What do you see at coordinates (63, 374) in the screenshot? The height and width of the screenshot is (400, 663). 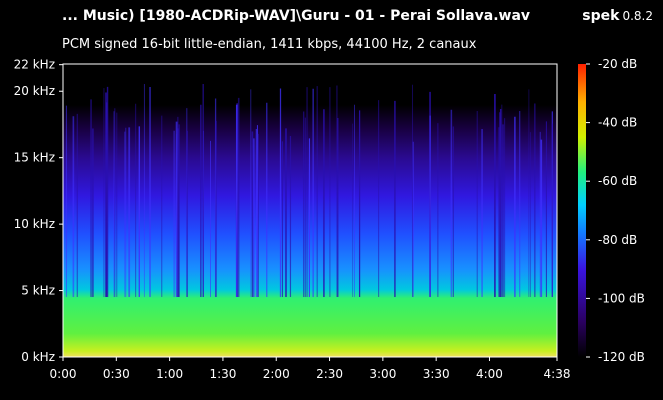 I see `x-tick-label: 0:00` at bounding box center [63, 374].